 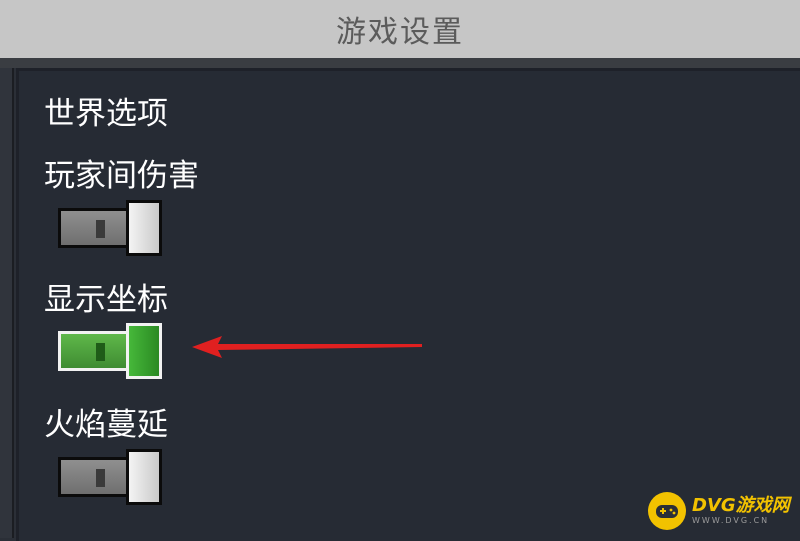 I want to click on section-title-world-options: 世界选项, so click(x=106, y=114).